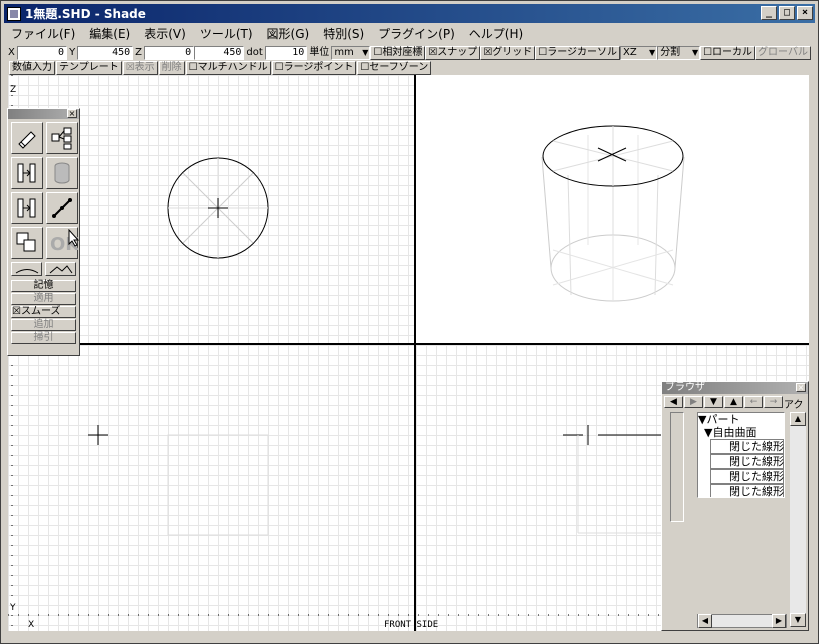 The height and width of the screenshot is (644, 819). What do you see at coordinates (578, 52) in the screenshot?
I see `large-cursor-checkbox: ☐ラージカーソル` at bounding box center [578, 52].